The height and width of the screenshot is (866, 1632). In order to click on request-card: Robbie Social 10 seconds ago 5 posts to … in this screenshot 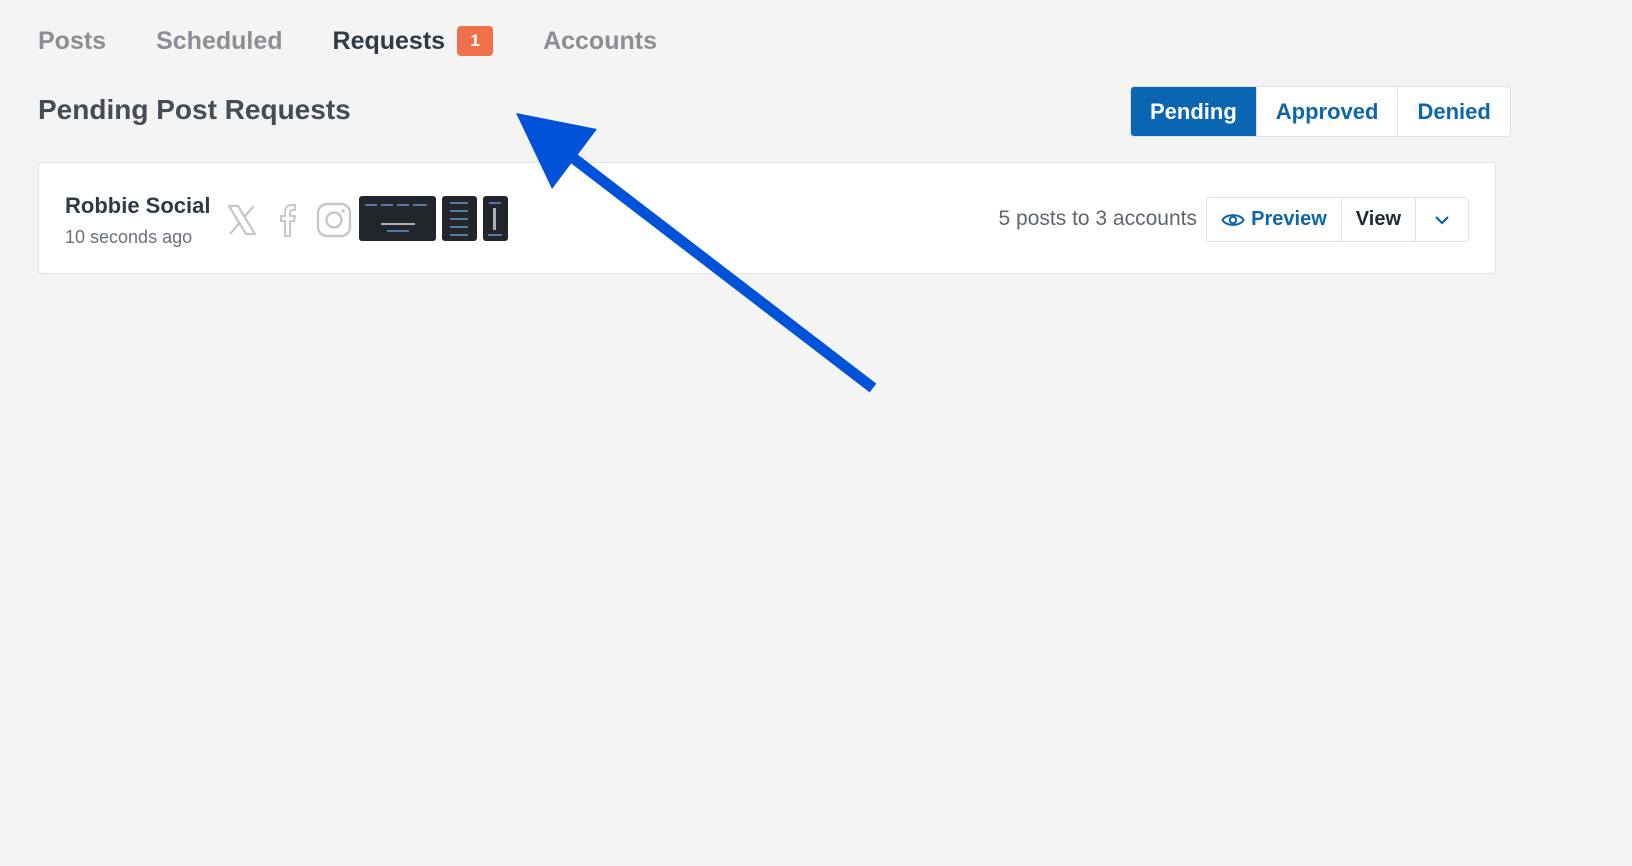, I will do `click(767, 218)`.